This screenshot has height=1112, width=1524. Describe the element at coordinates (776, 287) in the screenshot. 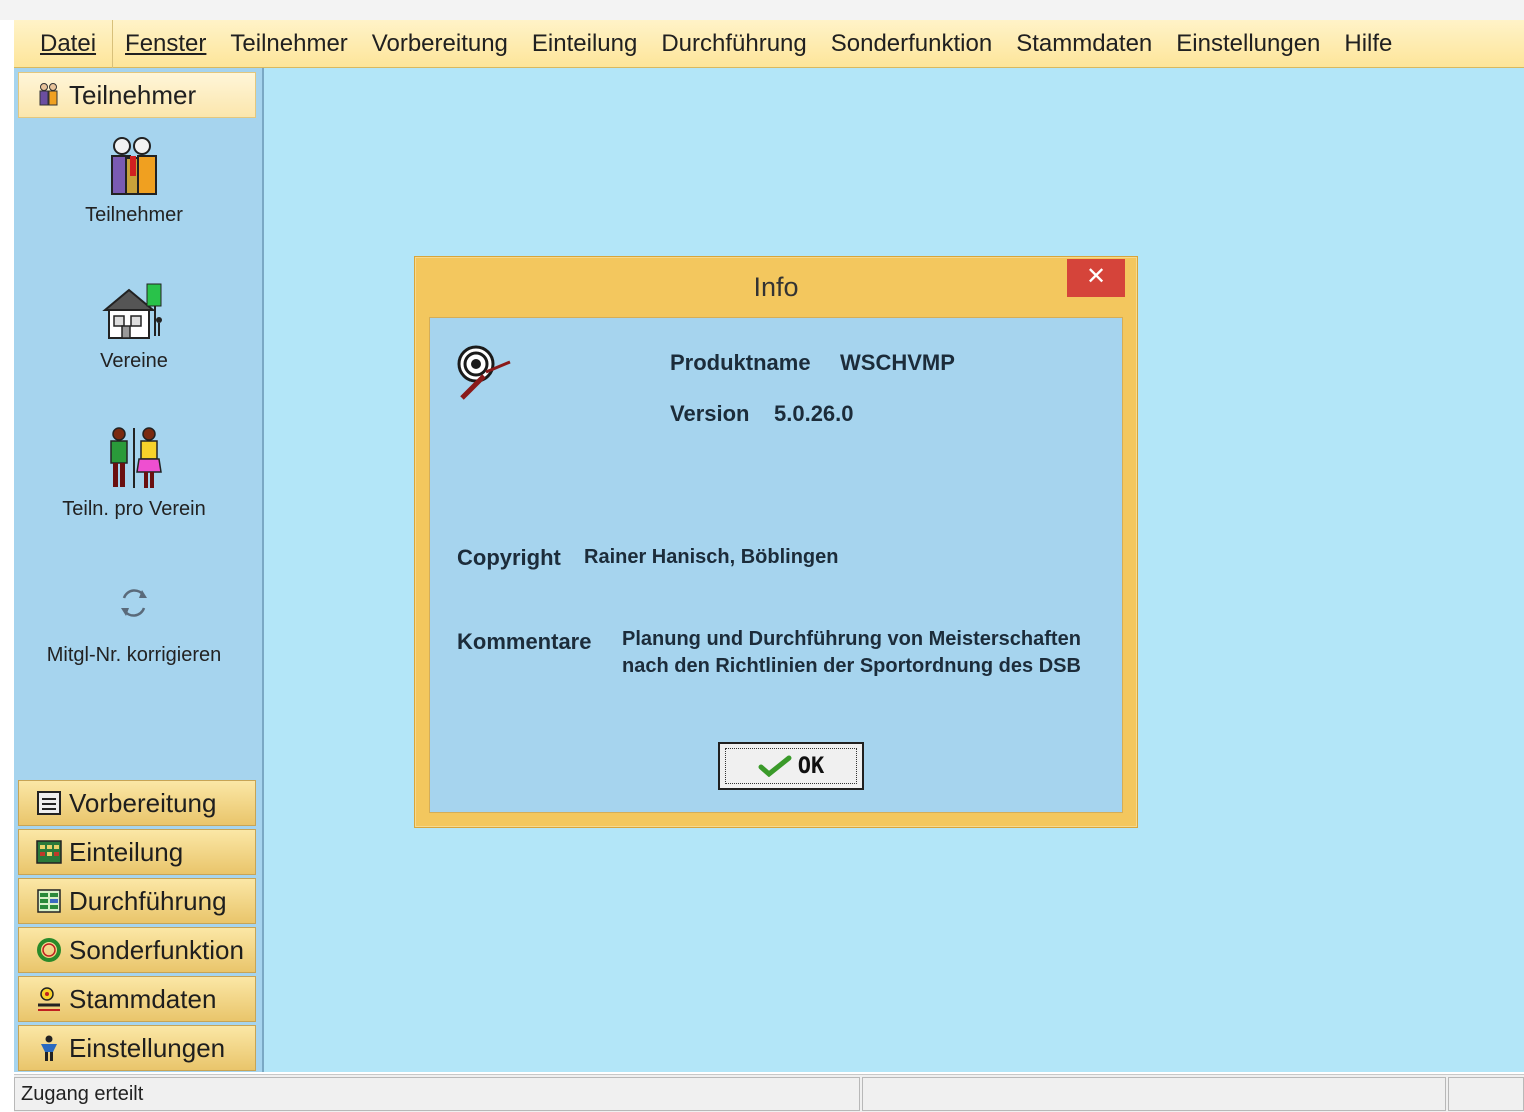

I see `dialog-title: Info` at that location.